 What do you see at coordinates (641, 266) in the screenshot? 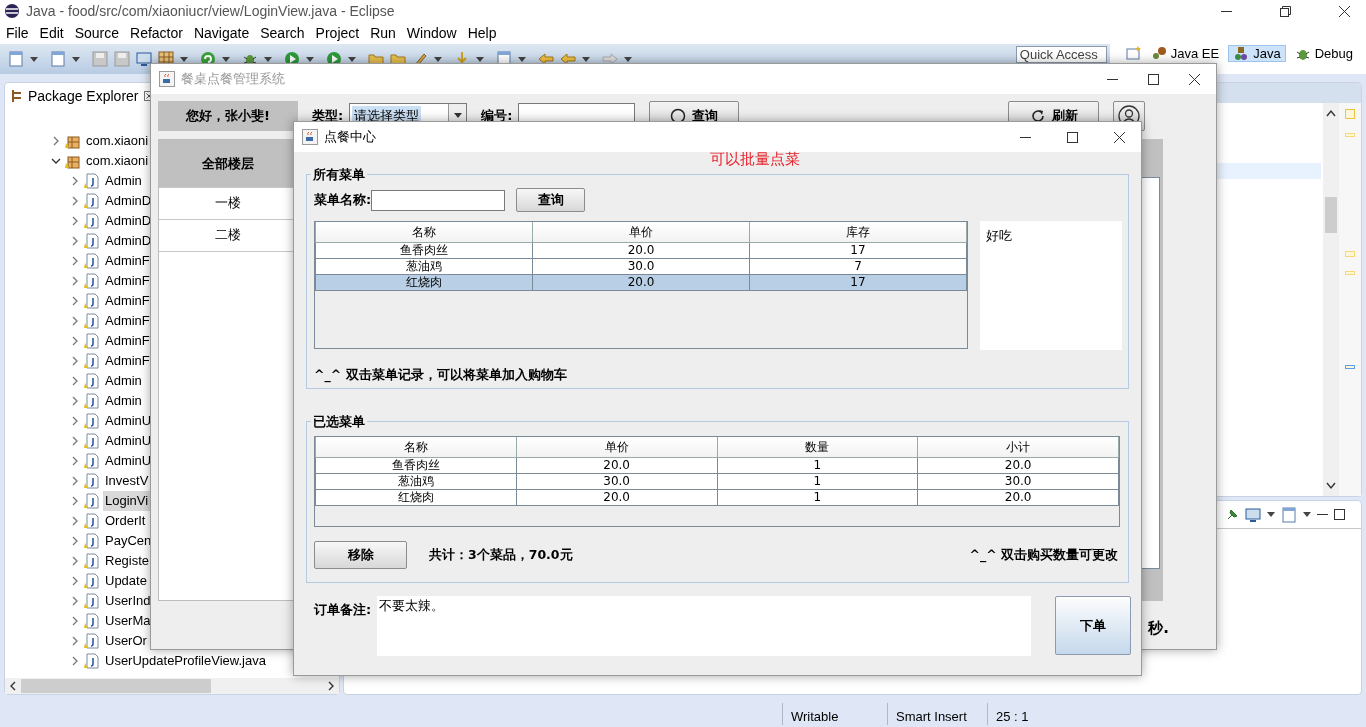
I see `table-row: 葱油鸡 30.0 7` at bounding box center [641, 266].